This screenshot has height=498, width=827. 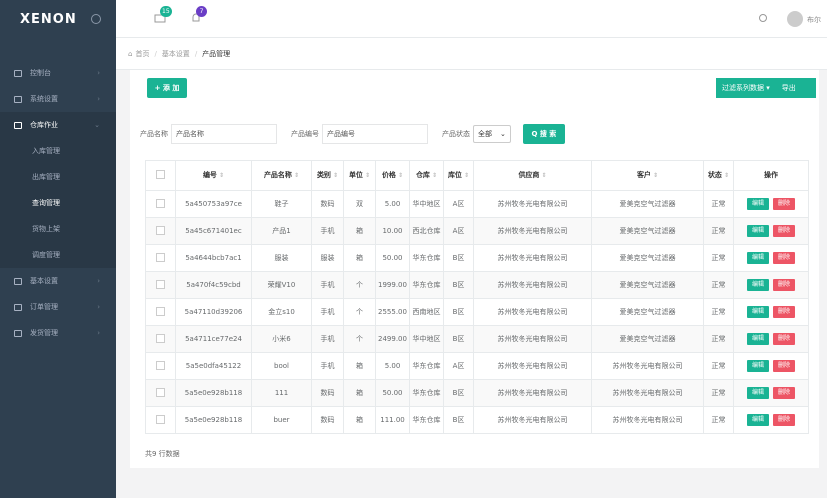 I want to click on table-cell: buer, so click(x=281, y=420).